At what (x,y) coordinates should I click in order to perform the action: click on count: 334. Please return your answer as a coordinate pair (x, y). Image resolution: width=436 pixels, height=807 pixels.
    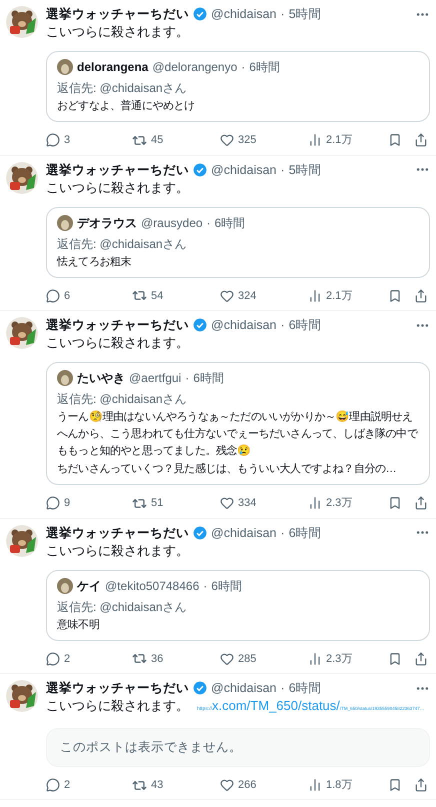
    Looking at the image, I should click on (247, 503).